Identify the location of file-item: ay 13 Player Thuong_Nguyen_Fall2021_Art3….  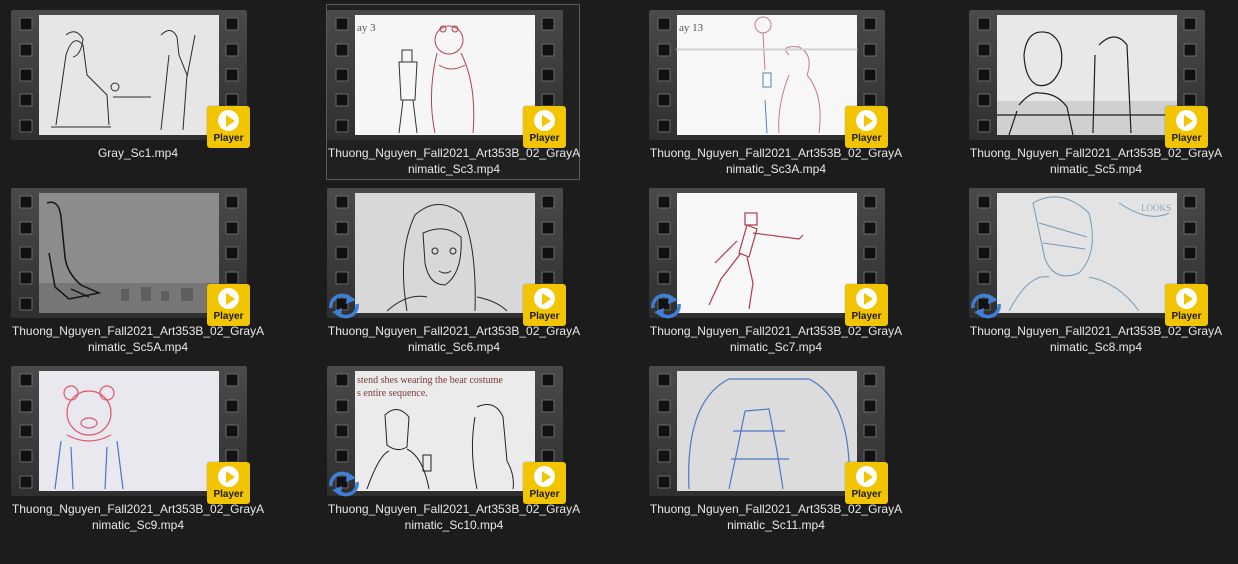
(775, 92).